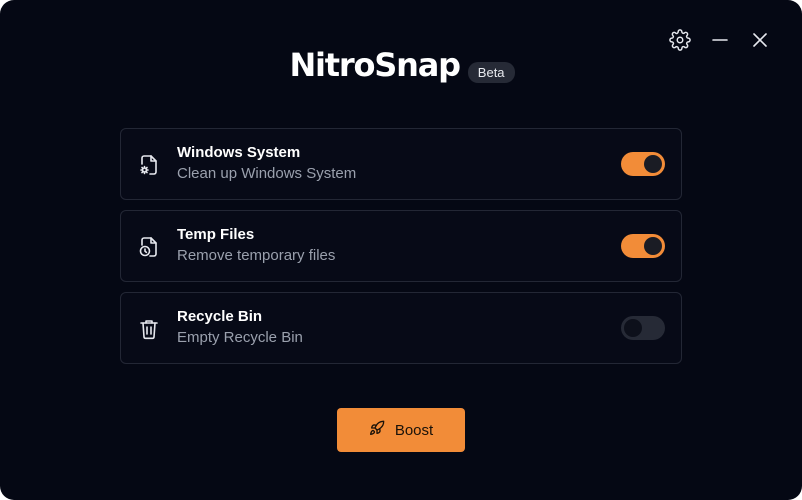  I want to click on app-title: NitroSnap, so click(375, 65).